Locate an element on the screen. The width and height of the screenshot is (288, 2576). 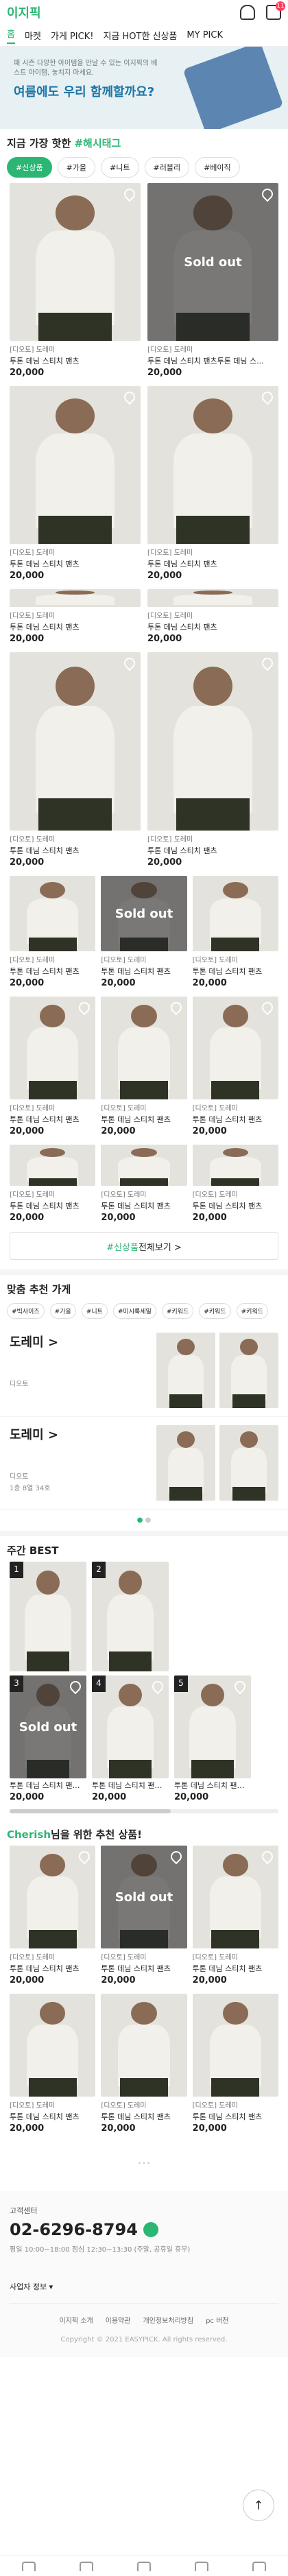
bottom-nav is located at coordinates (144, 2565).